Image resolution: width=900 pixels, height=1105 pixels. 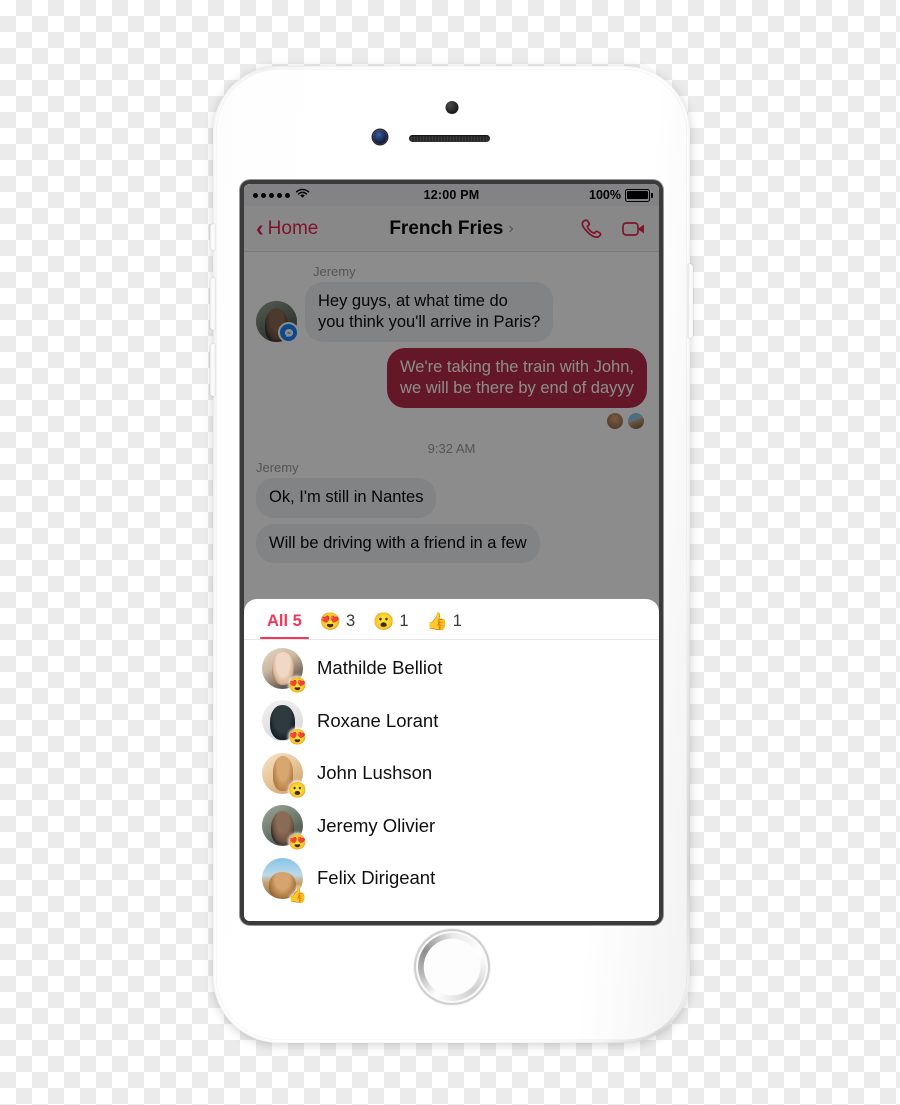 What do you see at coordinates (449, 138) in the screenshot?
I see `earpiece-speaker` at bounding box center [449, 138].